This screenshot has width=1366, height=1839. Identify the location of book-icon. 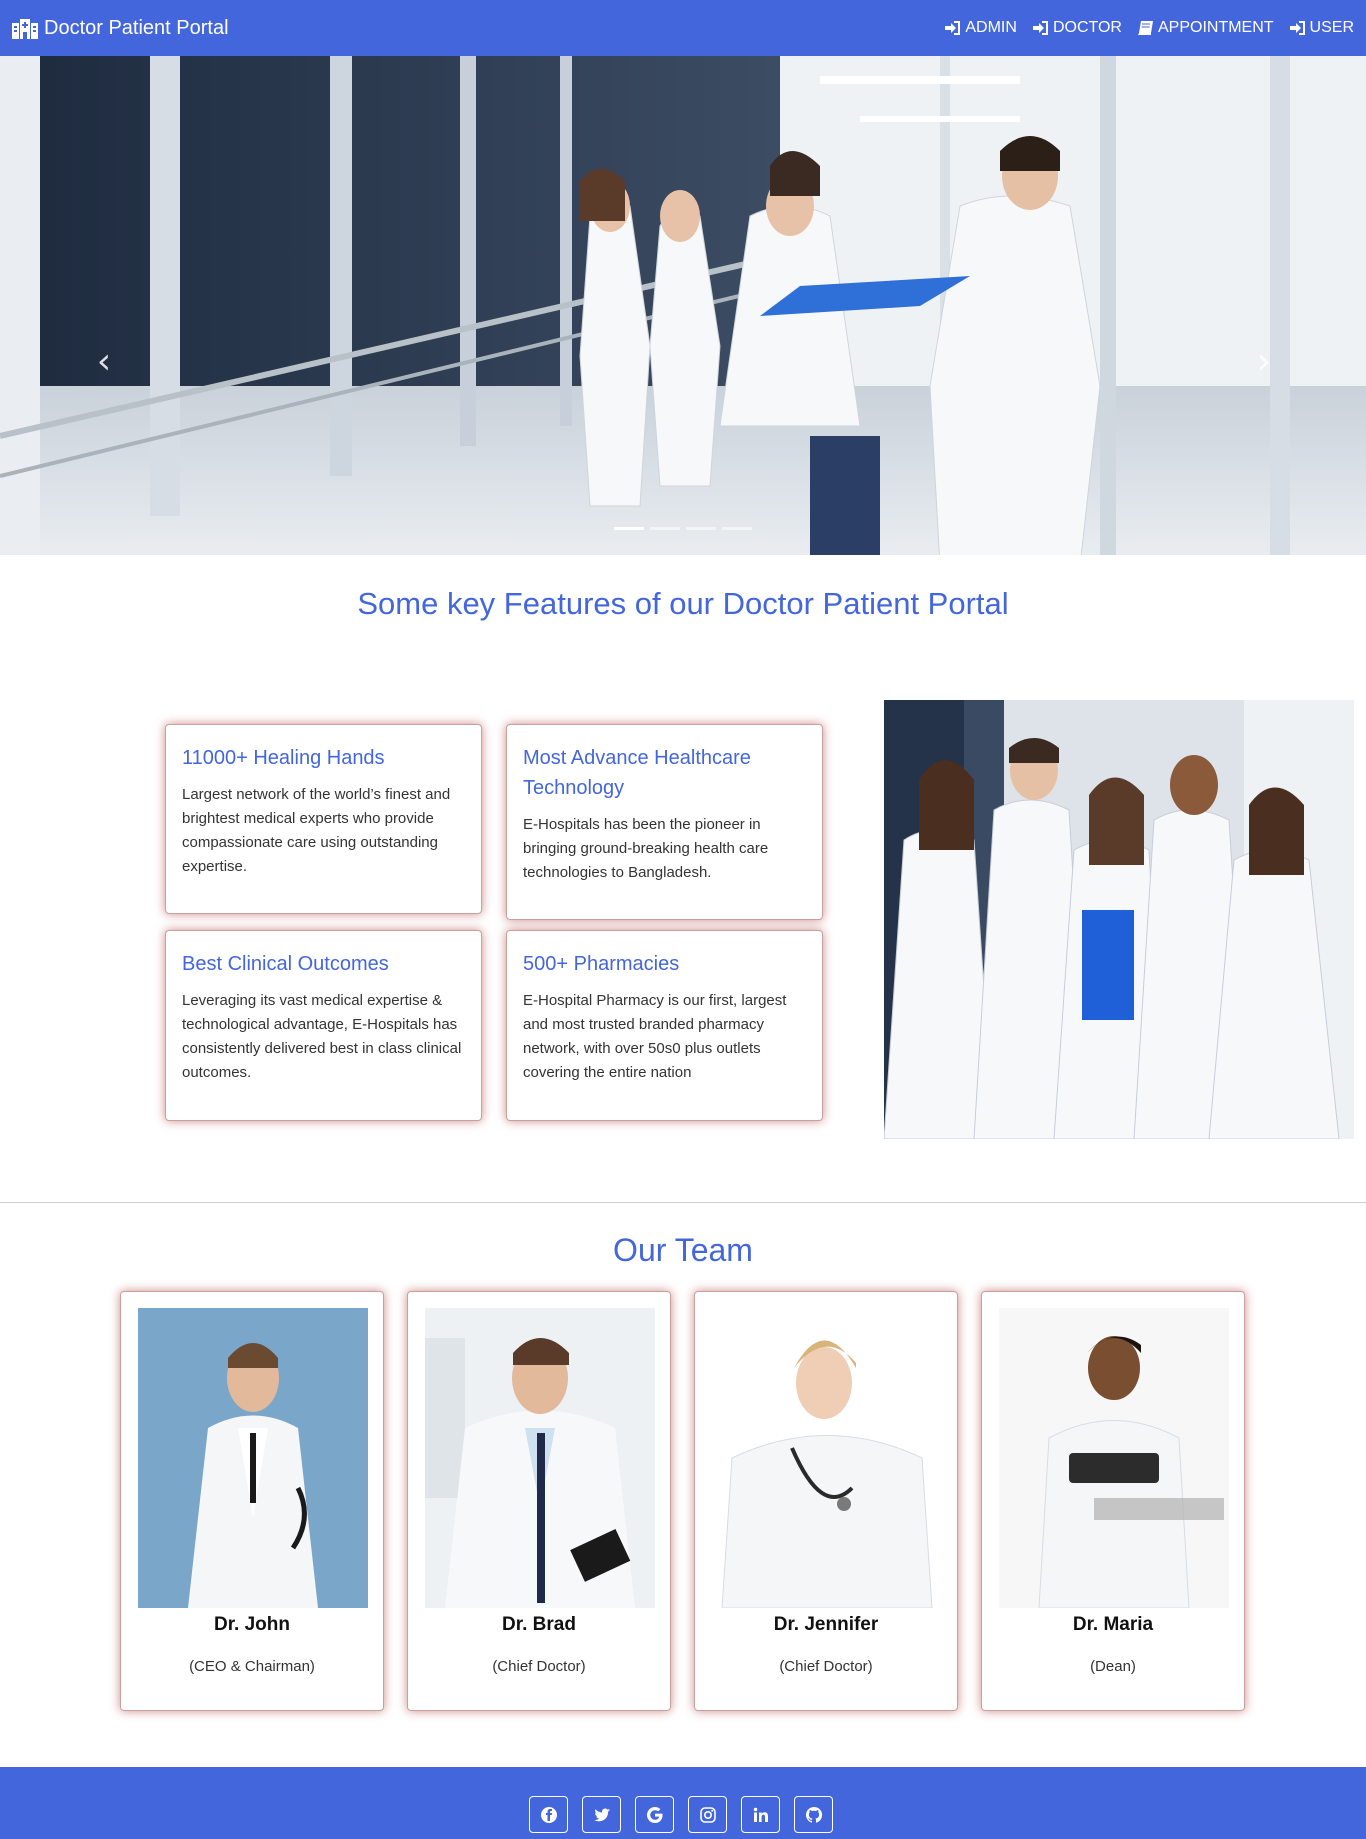
(1145, 28).